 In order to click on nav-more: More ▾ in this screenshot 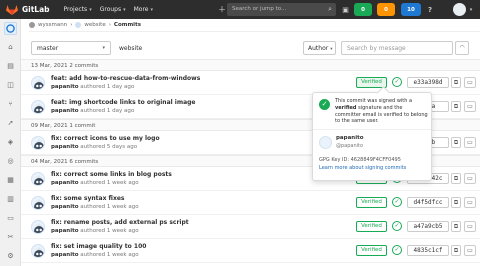, I will do `click(143, 9)`.